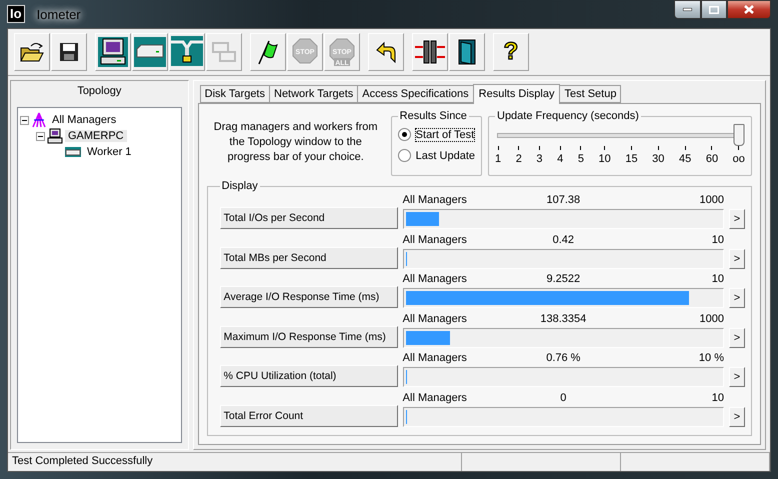 Image resolution: width=778 pixels, height=479 pixels. What do you see at coordinates (99, 92) in the screenshot?
I see `panel-title: Topology` at bounding box center [99, 92].